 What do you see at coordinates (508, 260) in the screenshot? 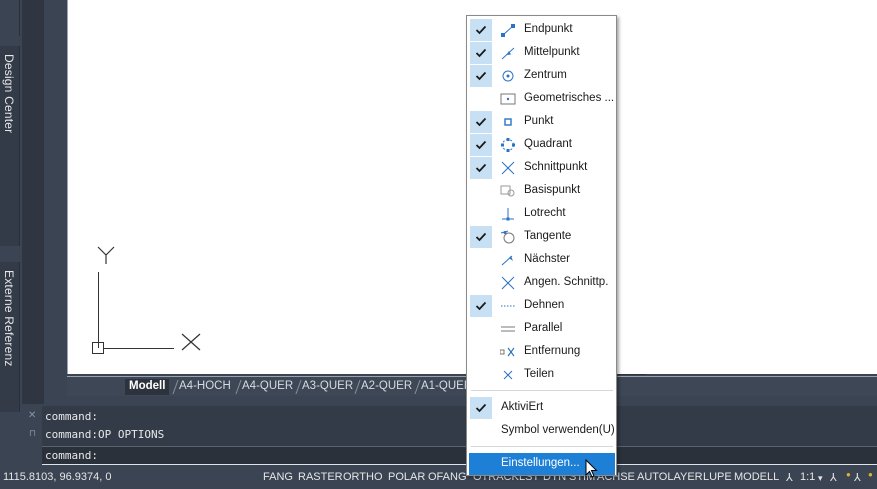
I see `nearest-icon` at bounding box center [508, 260].